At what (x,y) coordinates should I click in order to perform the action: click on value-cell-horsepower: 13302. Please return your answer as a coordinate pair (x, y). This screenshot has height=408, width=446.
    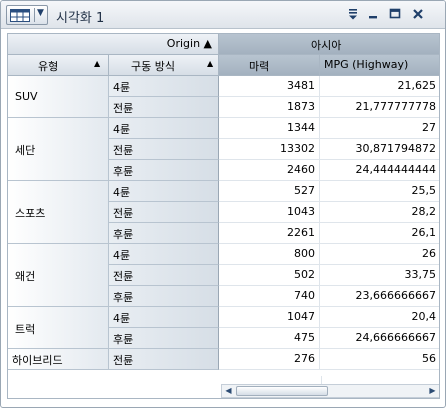
    Looking at the image, I should click on (269, 149).